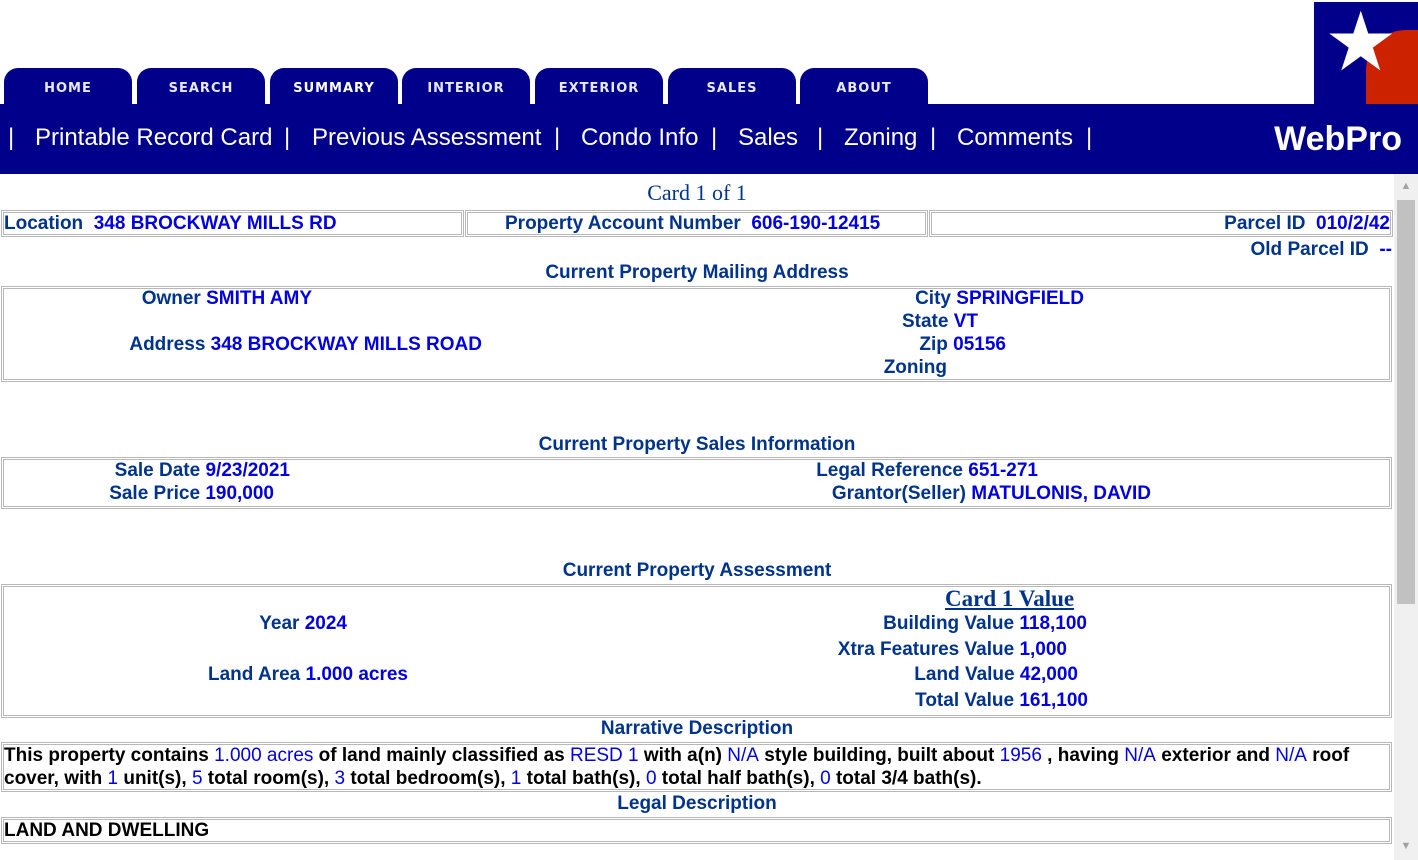 The height and width of the screenshot is (860, 1418). I want to click on year-value: 2024, so click(325, 623).